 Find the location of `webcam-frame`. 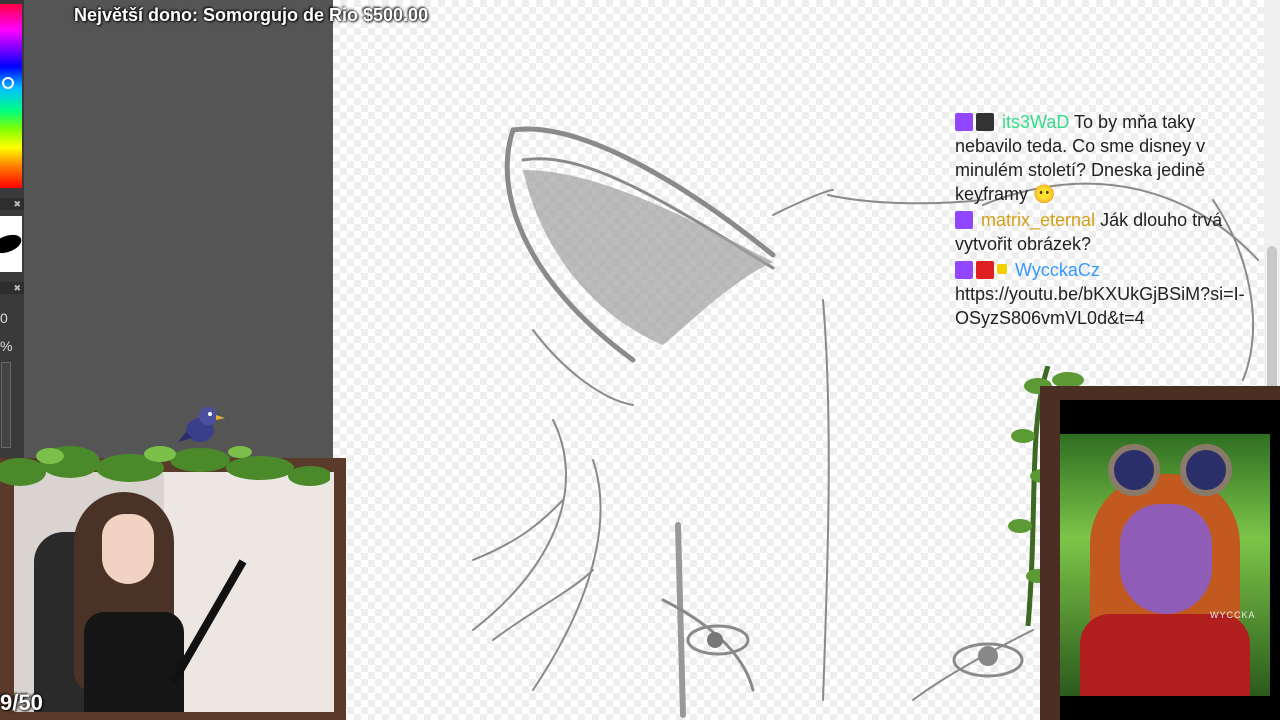

webcam-frame is located at coordinates (173, 589).